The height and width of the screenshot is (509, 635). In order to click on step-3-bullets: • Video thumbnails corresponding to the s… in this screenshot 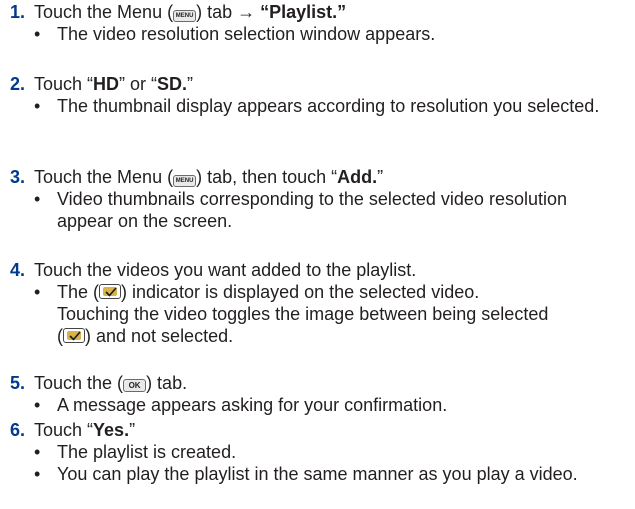, I will do `click(320, 210)`.